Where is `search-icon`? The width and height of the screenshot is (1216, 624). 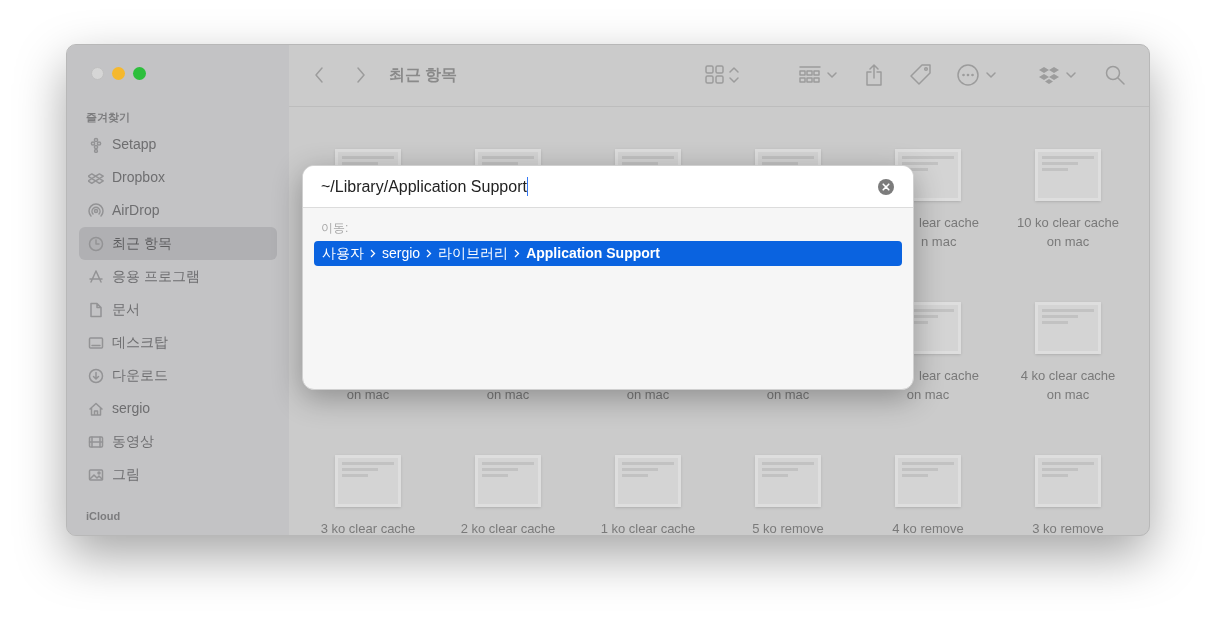
search-icon is located at coordinates (1115, 75).